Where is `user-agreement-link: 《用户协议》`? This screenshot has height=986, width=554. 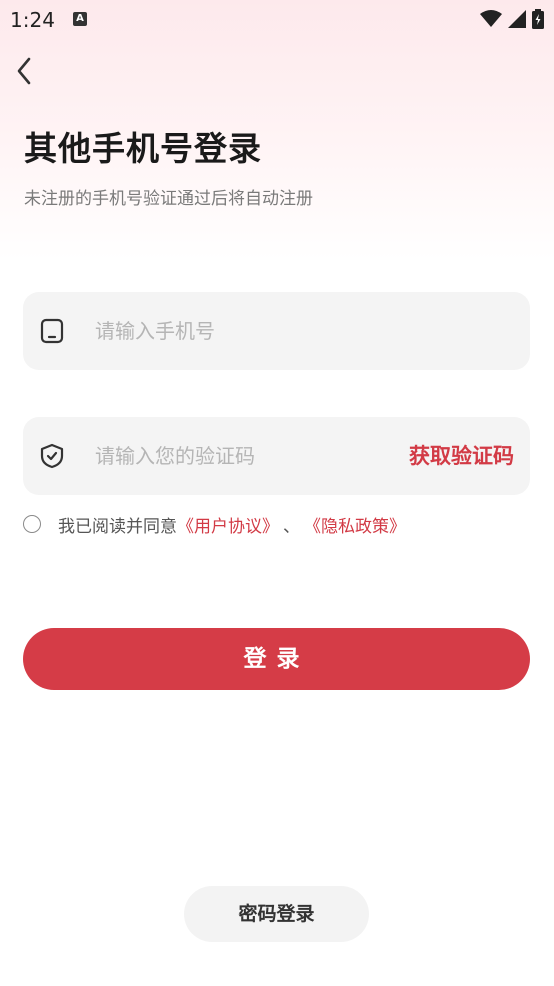 user-agreement-link: 《用户协议》 is located at coordinates (228, 524).